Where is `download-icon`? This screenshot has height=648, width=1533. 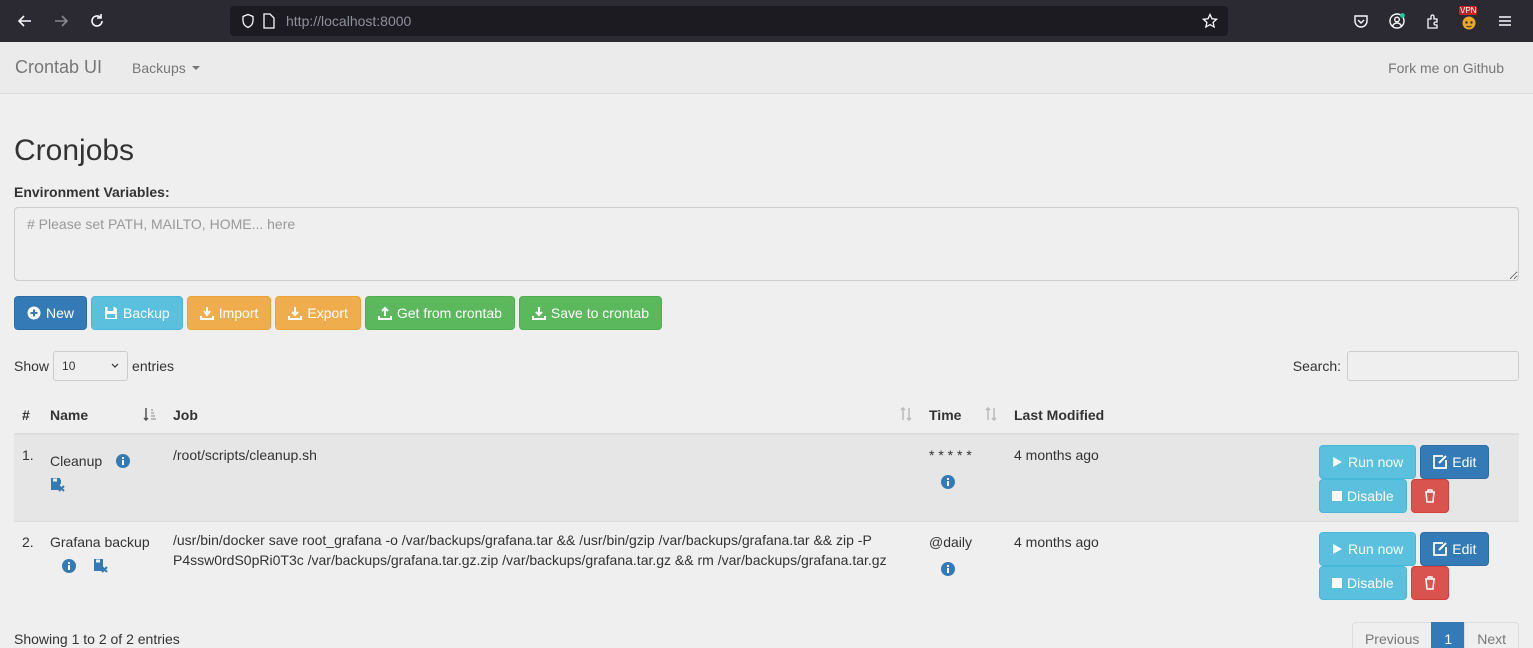 download-icon is located at coordinates (538, 313).